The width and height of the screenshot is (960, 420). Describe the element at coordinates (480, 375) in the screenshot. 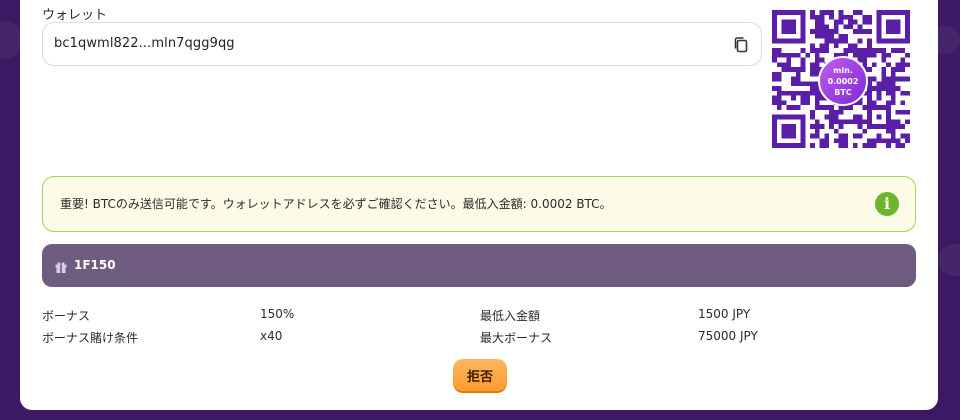

I see `reject-button: 拒否` at that location.